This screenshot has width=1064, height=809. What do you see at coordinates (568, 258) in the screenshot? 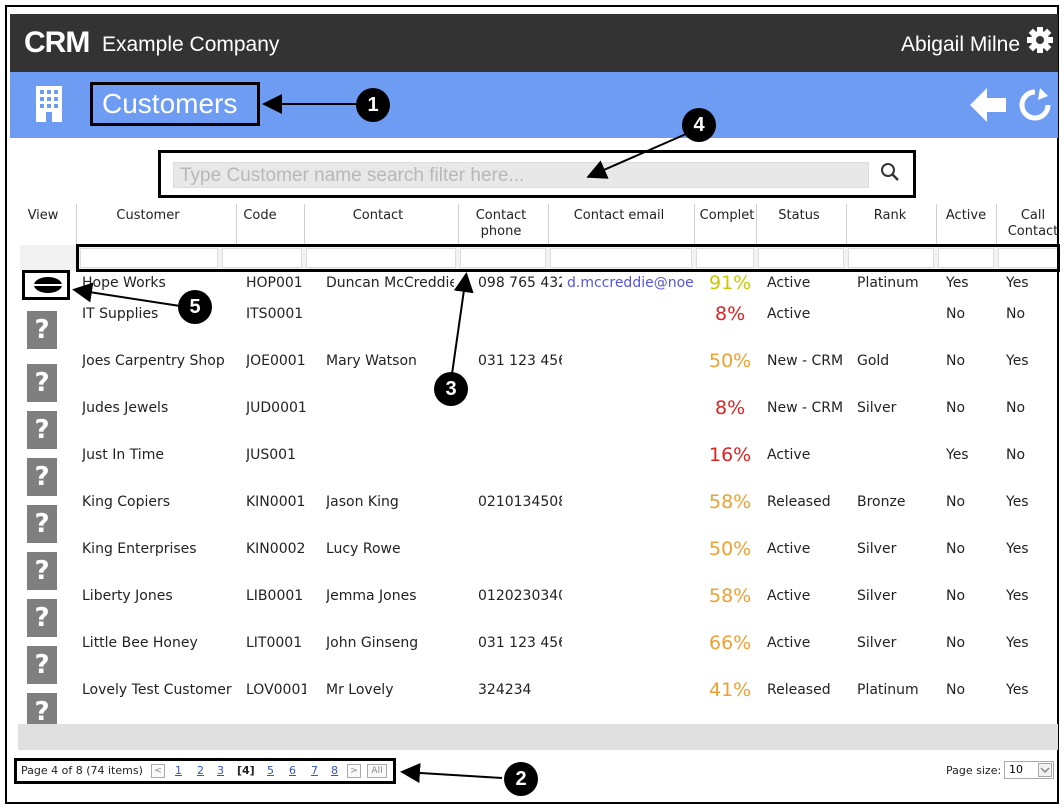
I see `filter-row-highlight` at bounding box center [568, 258].